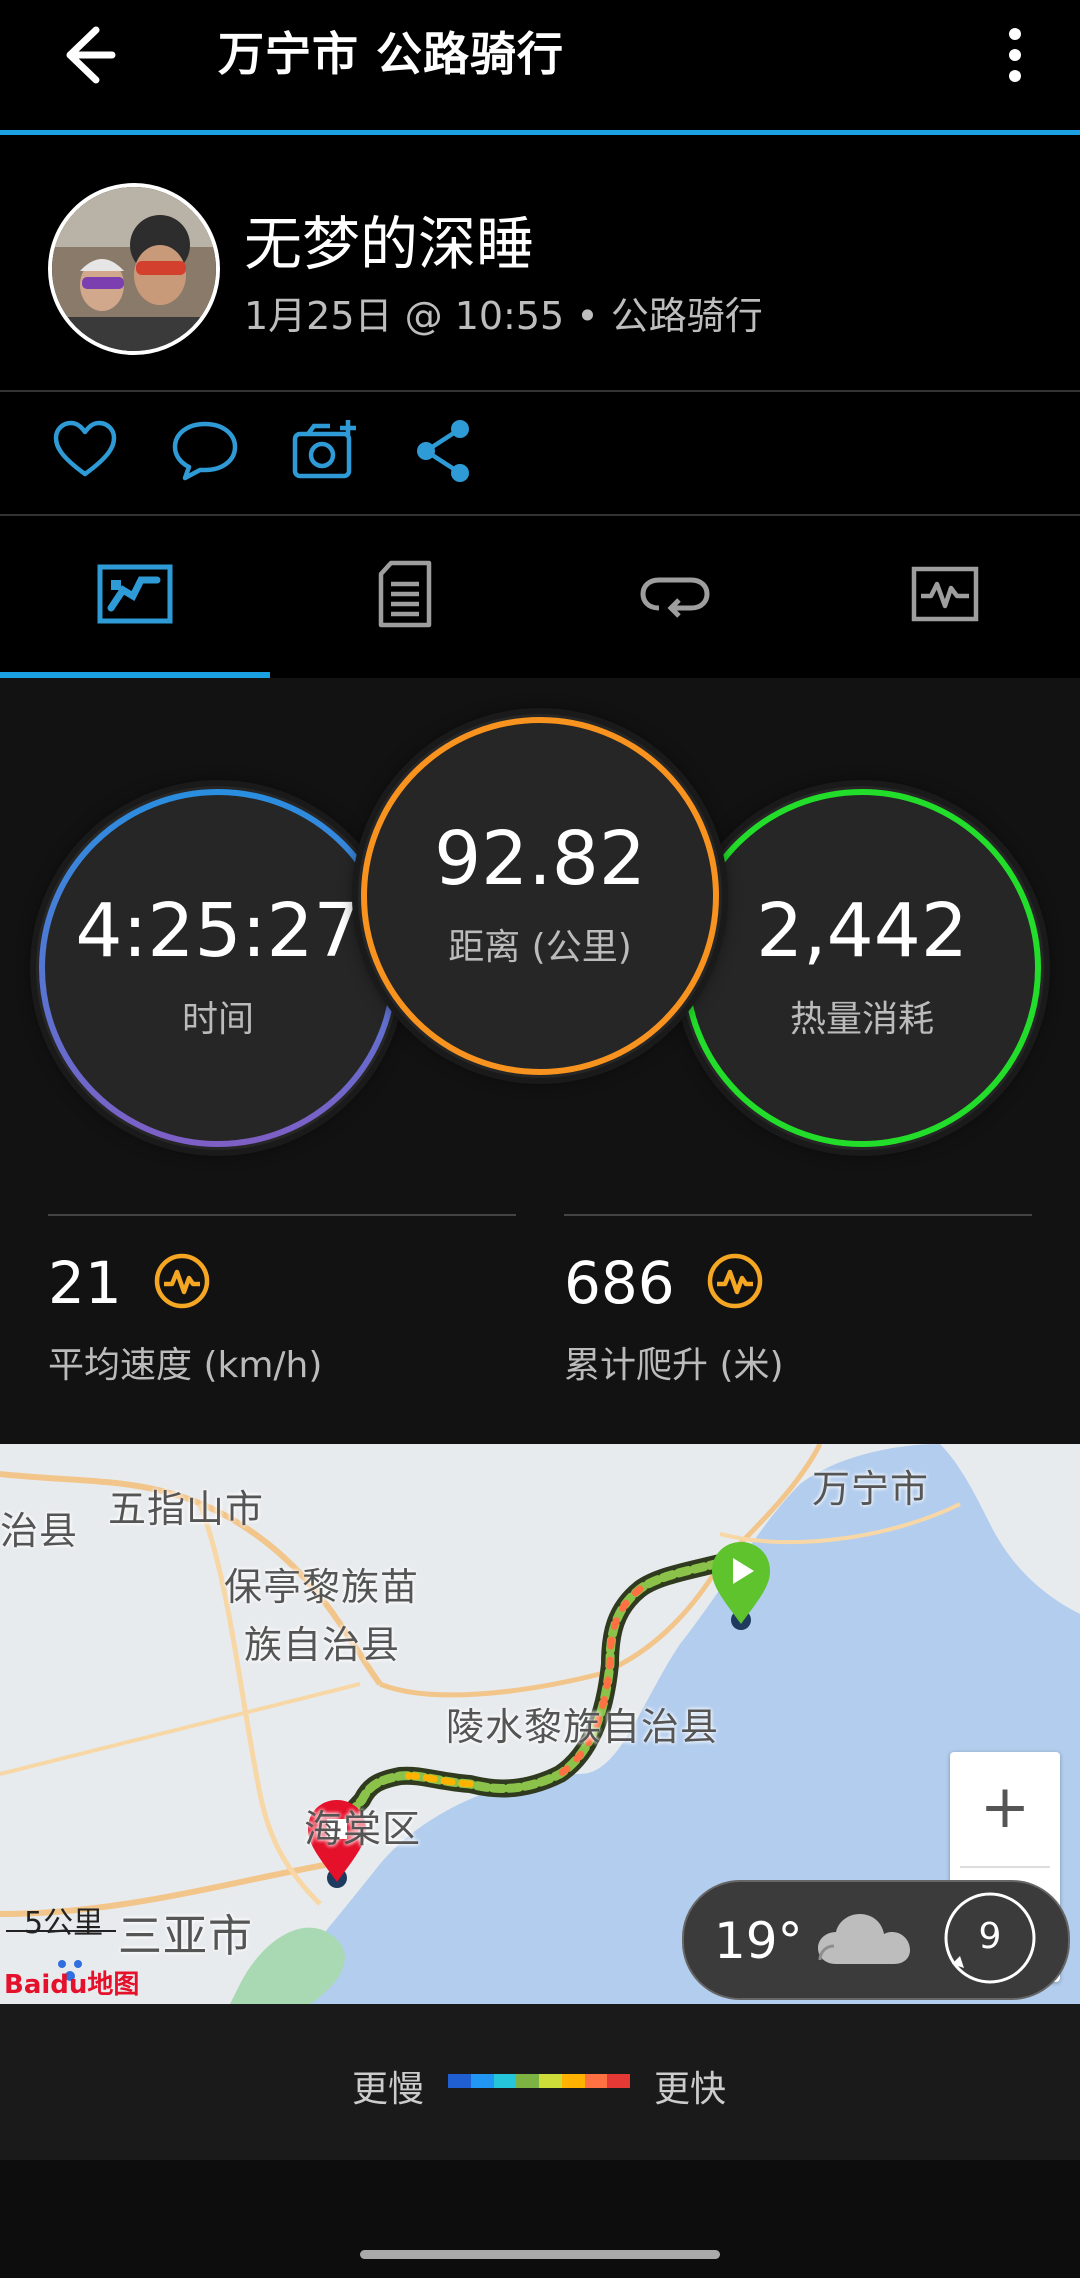  Describe the element at coordinates (85, 451) in the screenshot. I see `like-icon` at that location.